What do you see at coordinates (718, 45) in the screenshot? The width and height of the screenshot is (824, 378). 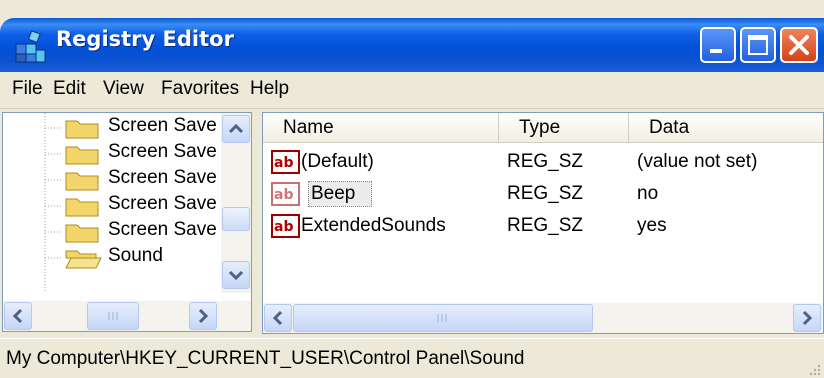 I see `minimize-button` at bounding box center [718, 45].